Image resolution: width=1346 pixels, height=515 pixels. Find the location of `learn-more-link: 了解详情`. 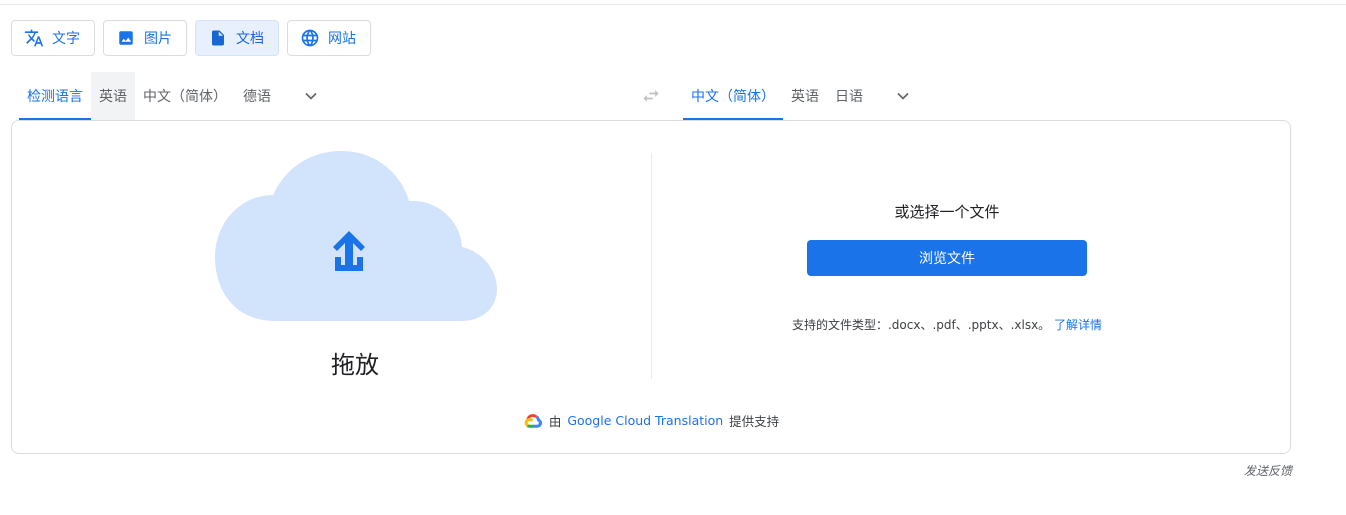

learn-more-link: 了解详情 is located at coordinates (1078, 325).